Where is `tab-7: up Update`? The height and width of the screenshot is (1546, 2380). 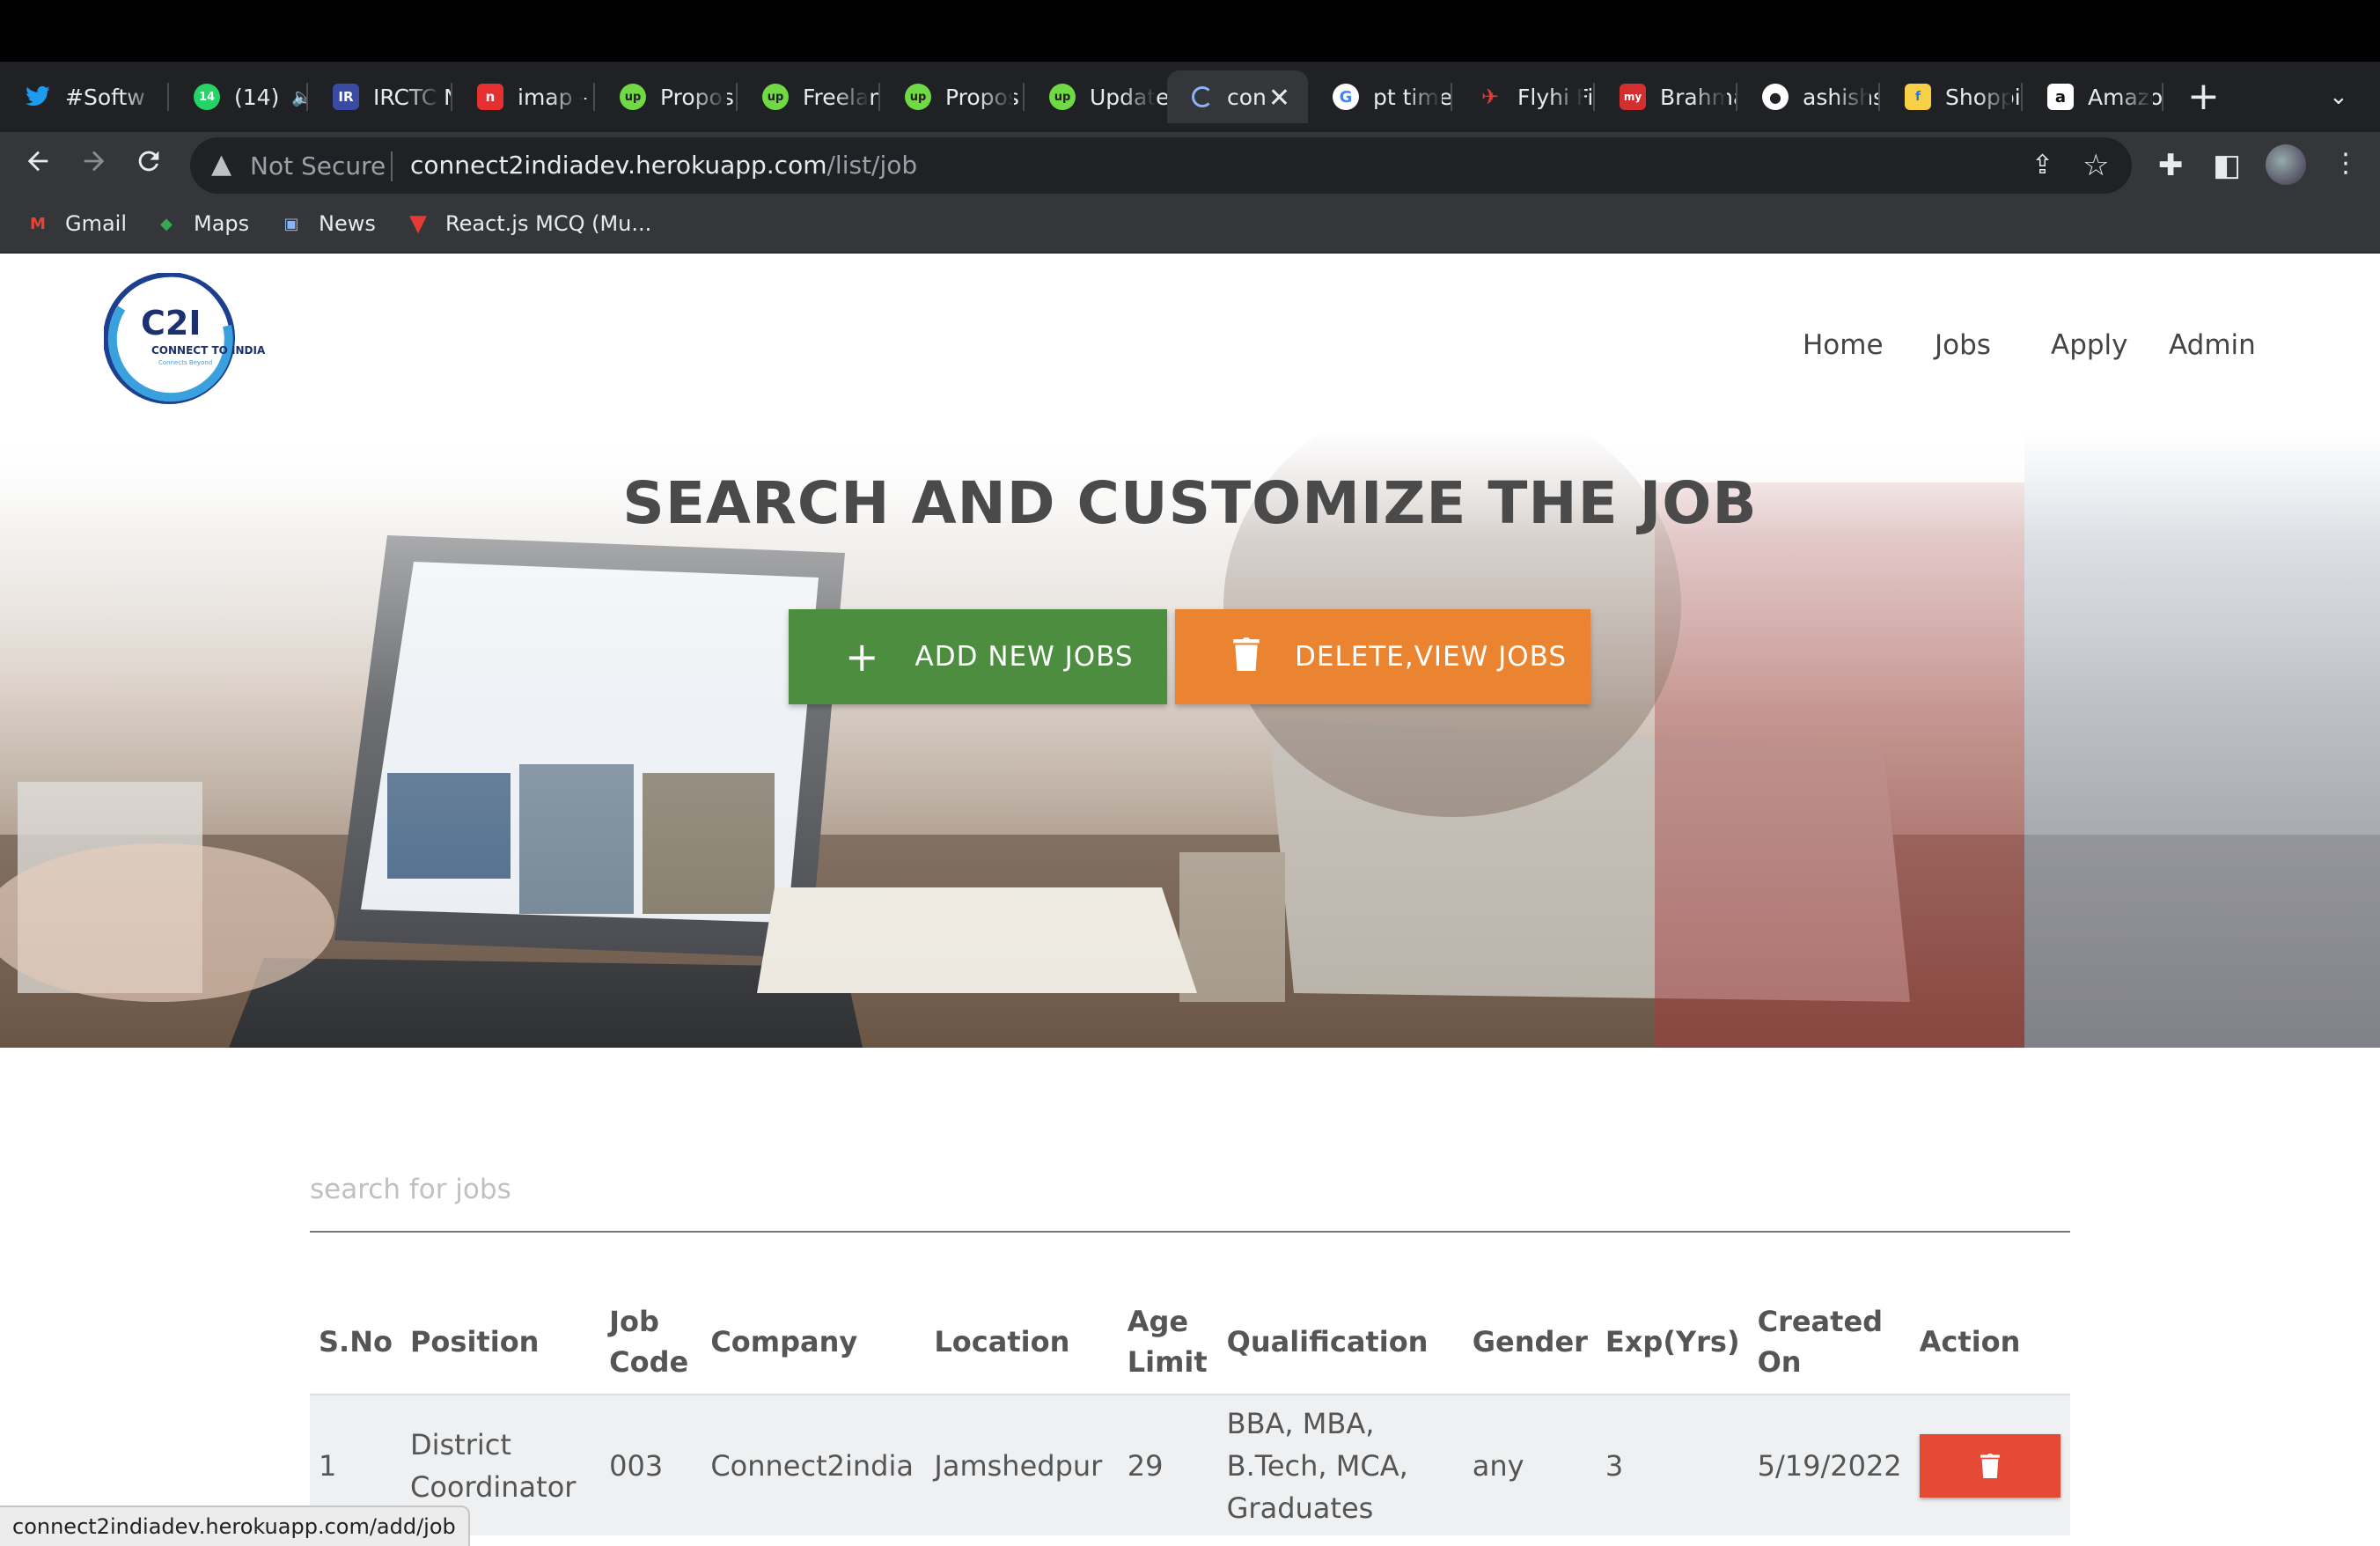 tab-7: up Update is located at coordinates (1096, 96).